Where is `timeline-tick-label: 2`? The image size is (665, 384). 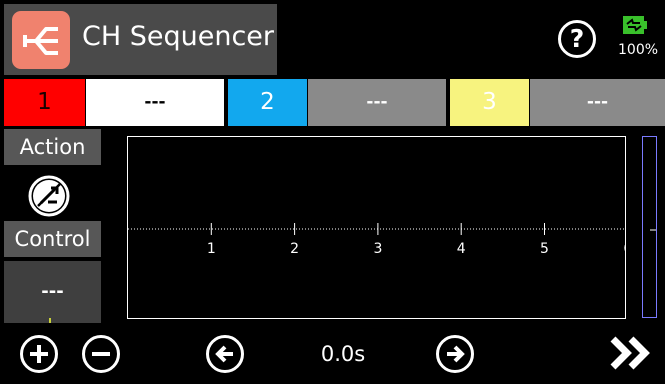
timeline-tick-label: 2 is located at coordinates (294, 249).